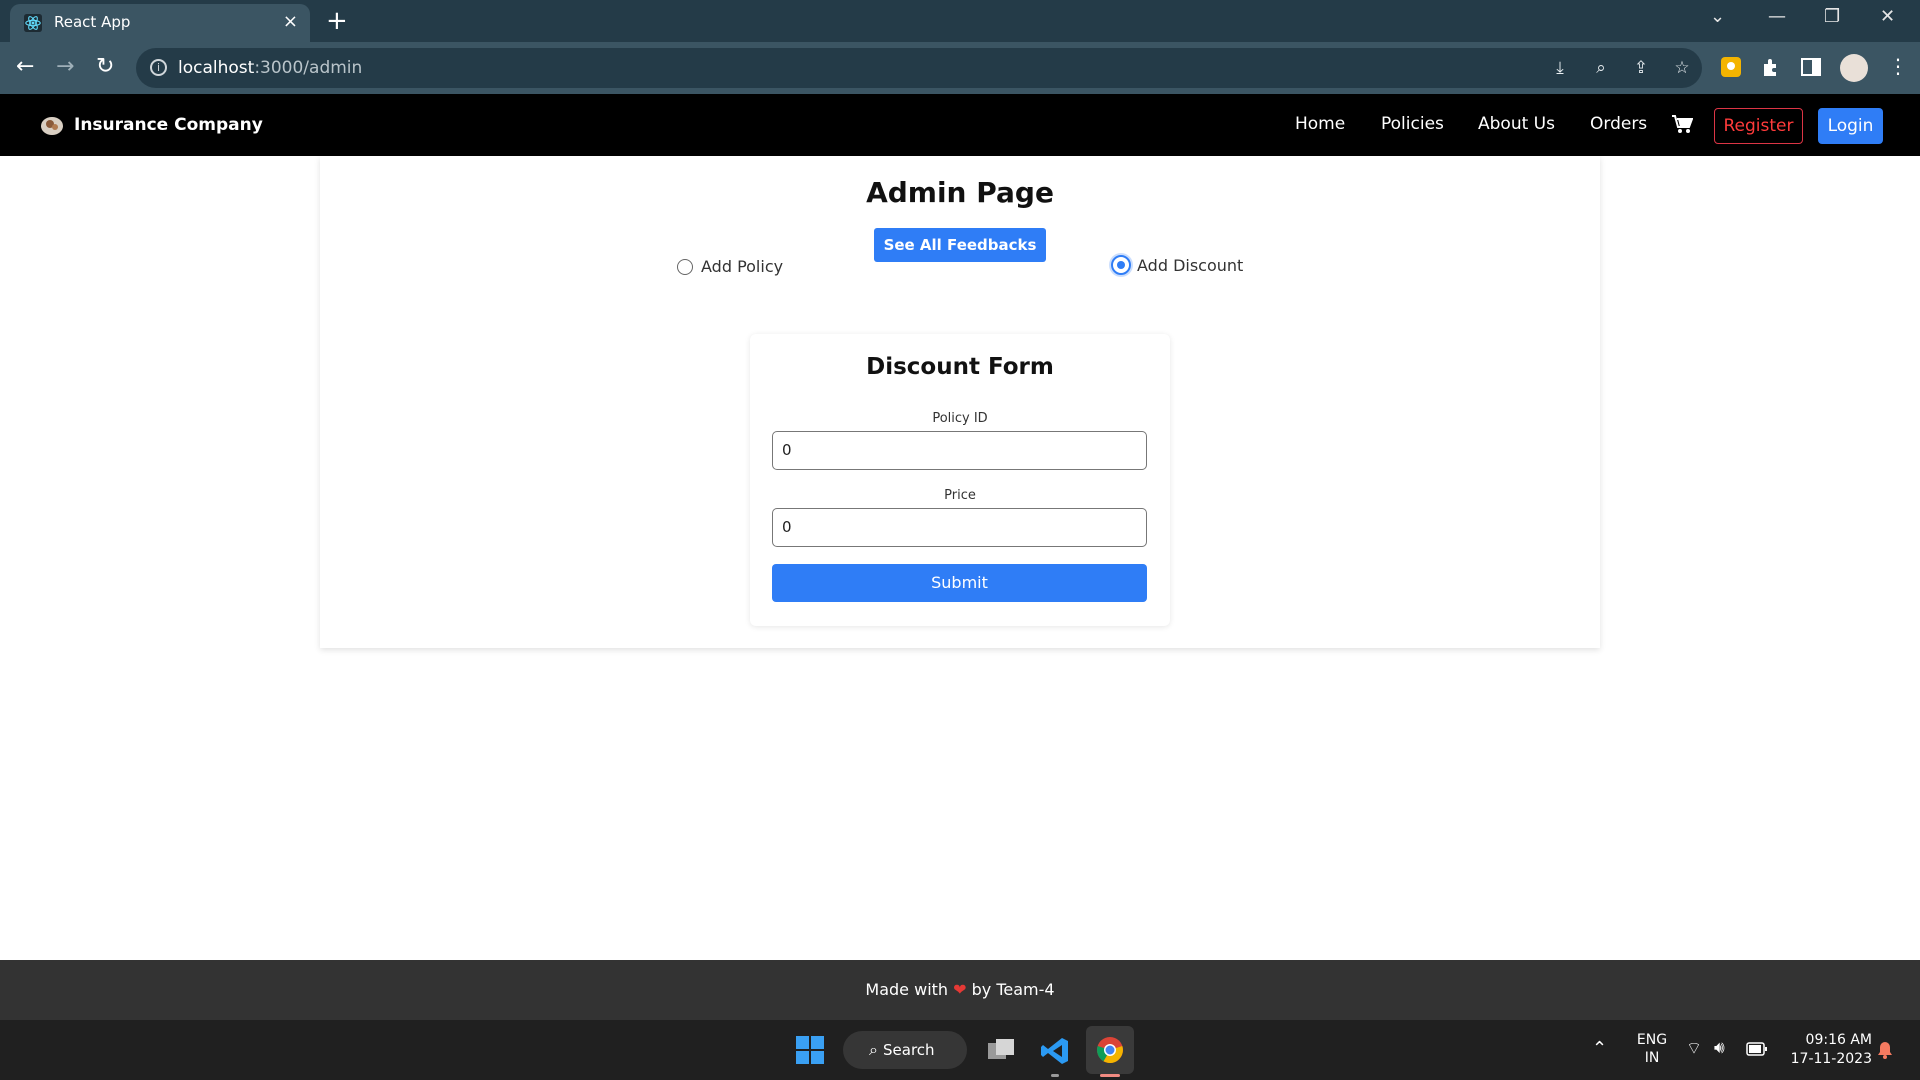 This screenshot has width=1920, height=1080. What do you see at coordinates (1777, 16) in the screenshot?
I see `minimize-icon: —` at bounding box center [1777, 16].